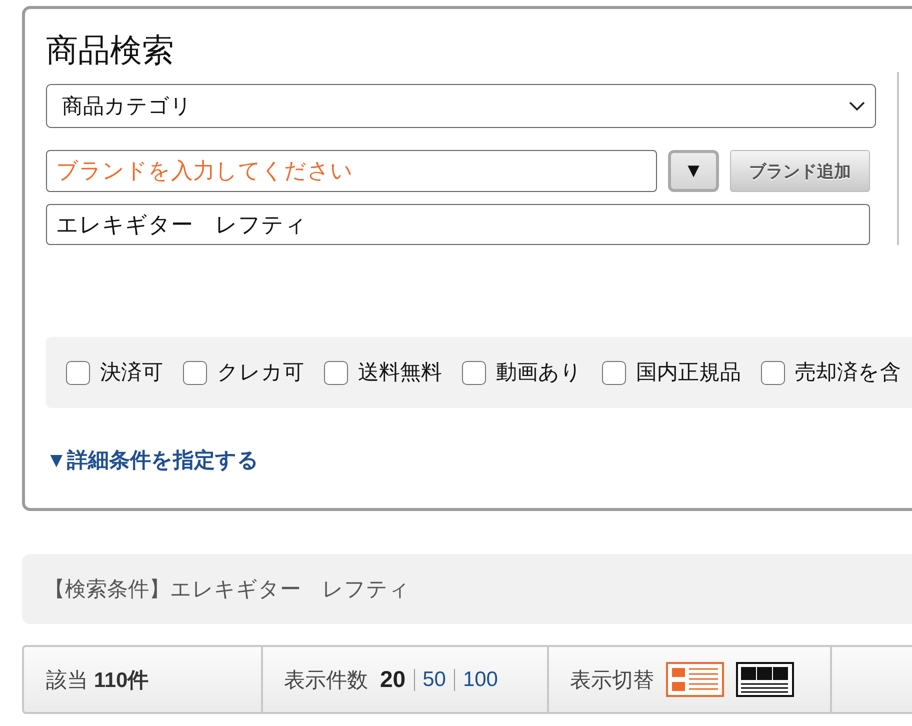 Image resolution: width=912 pixels, height=726 pixels. Describe the element at coordinates (458, 224) in the screenshot. I see `keyword-field: エレキギター レフティ` at that location.